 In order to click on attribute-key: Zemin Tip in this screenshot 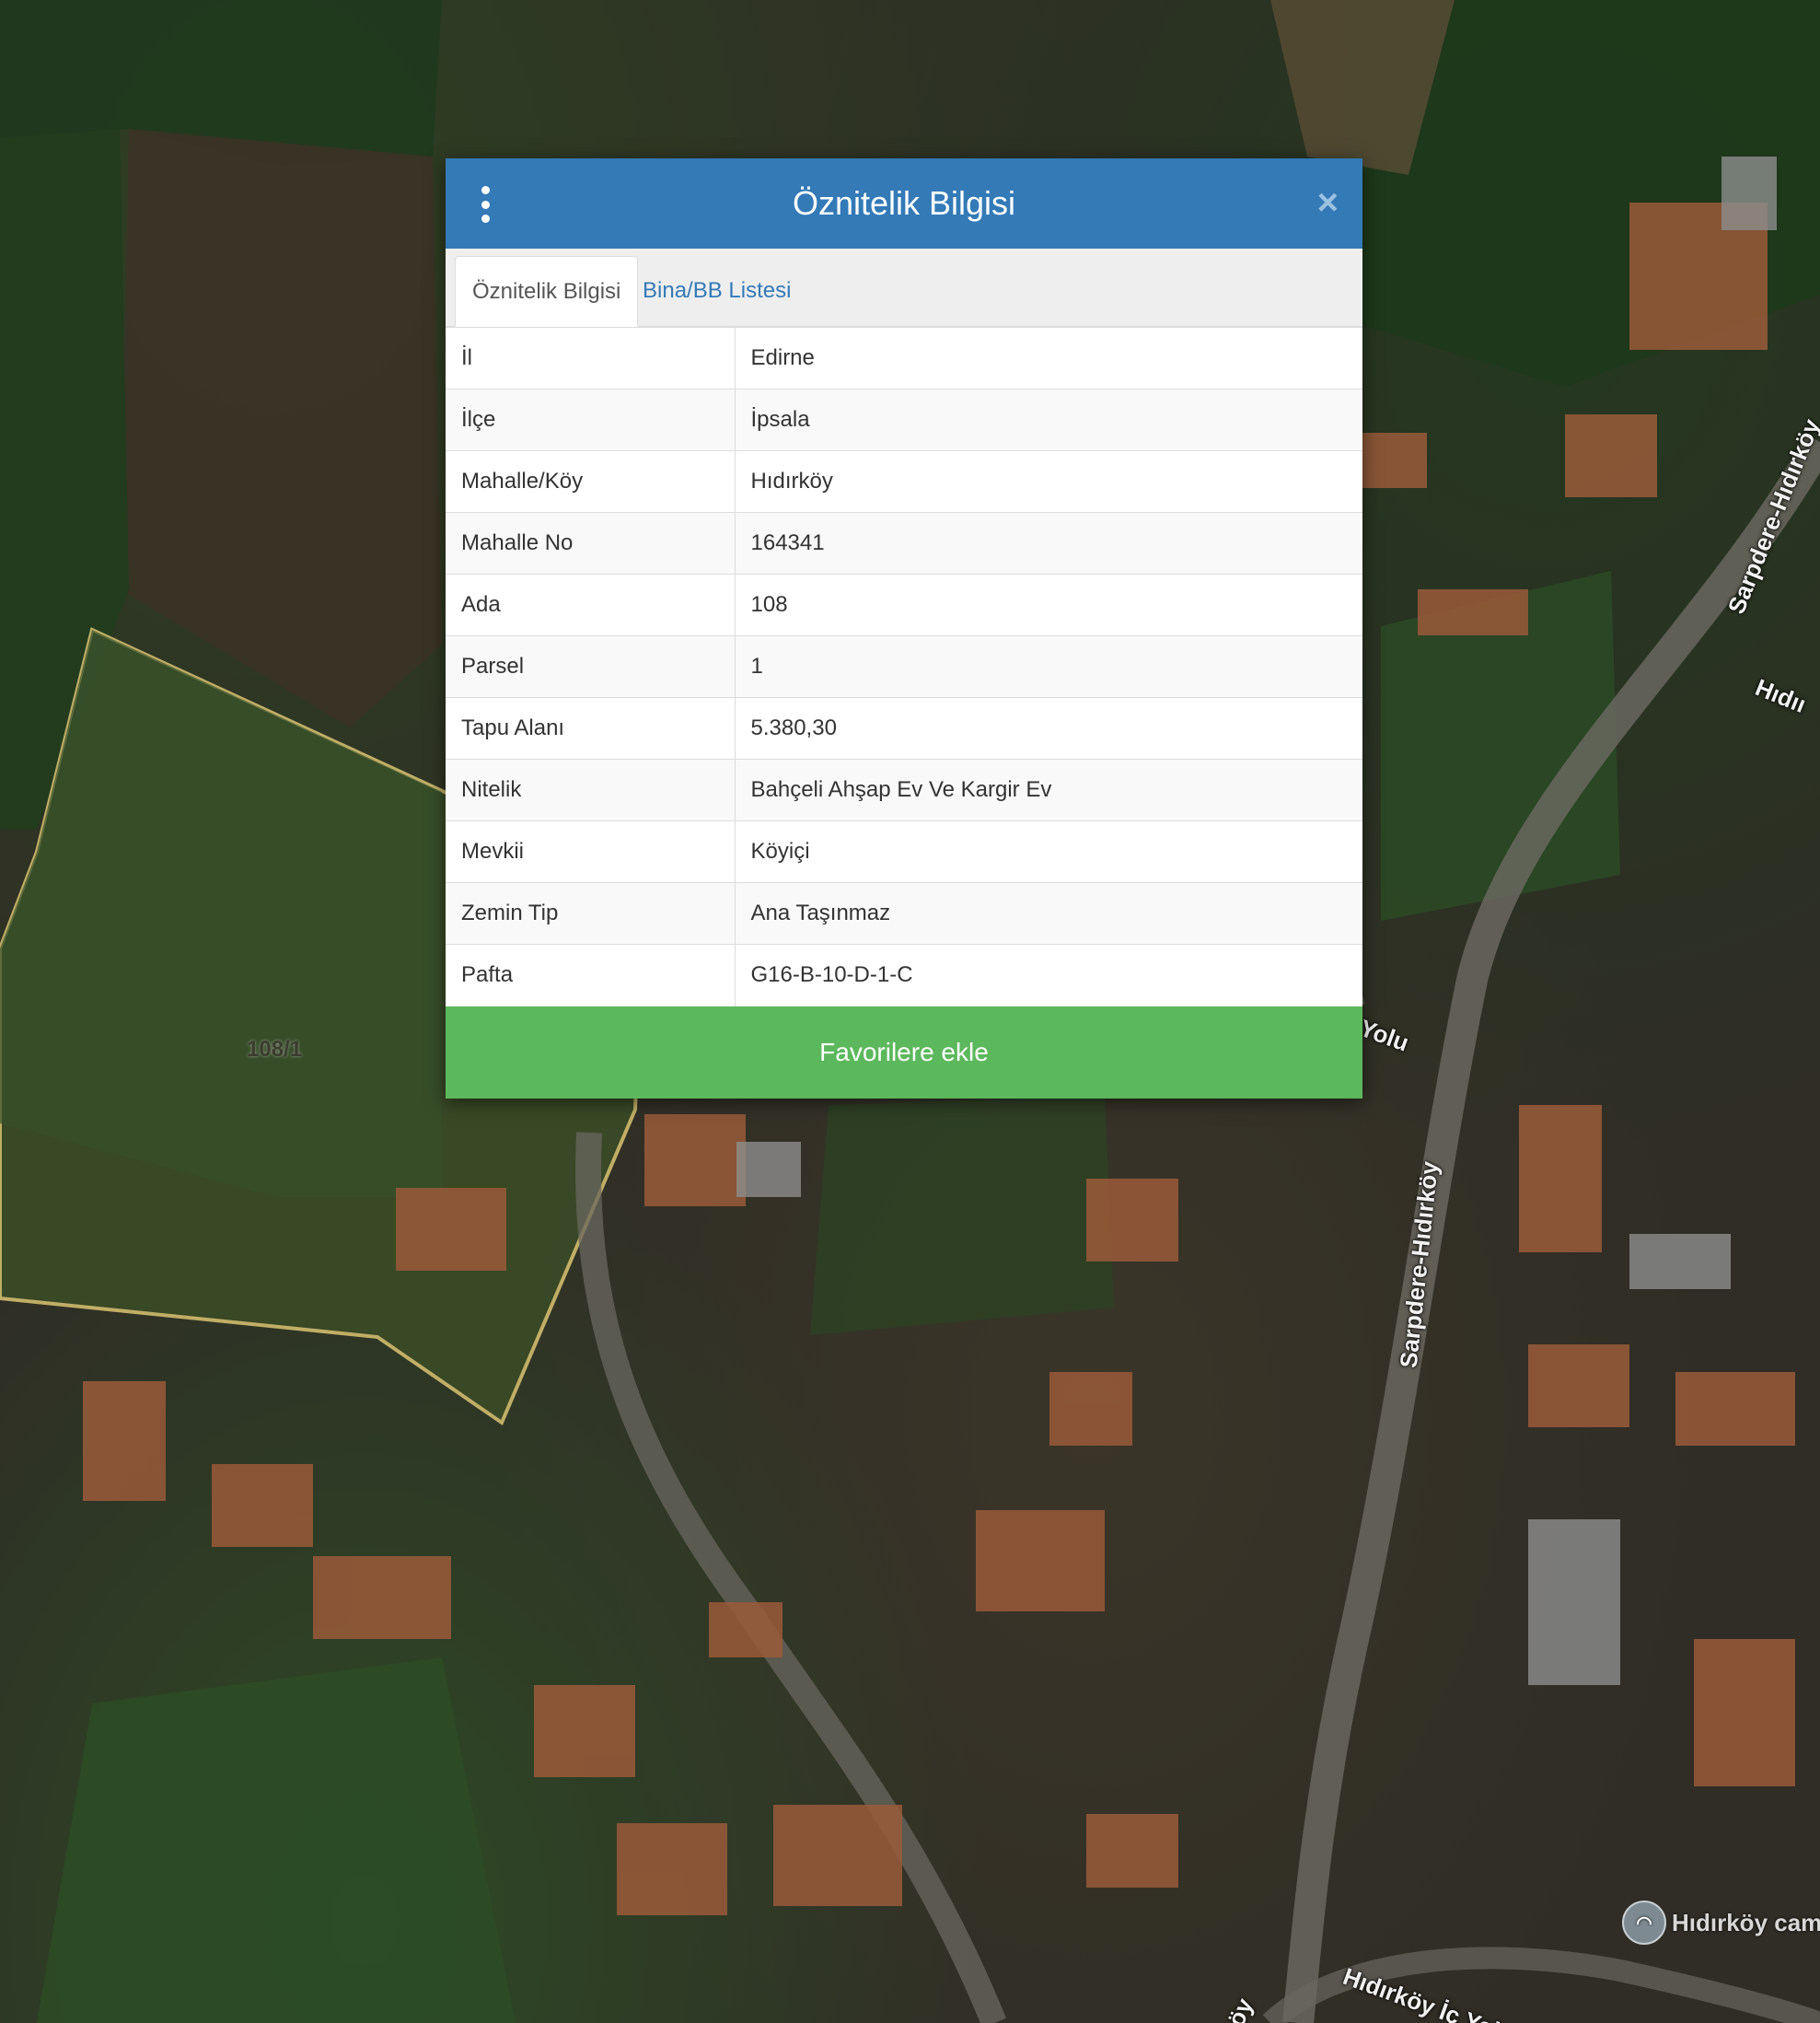, I will do `click(591, 913)`.